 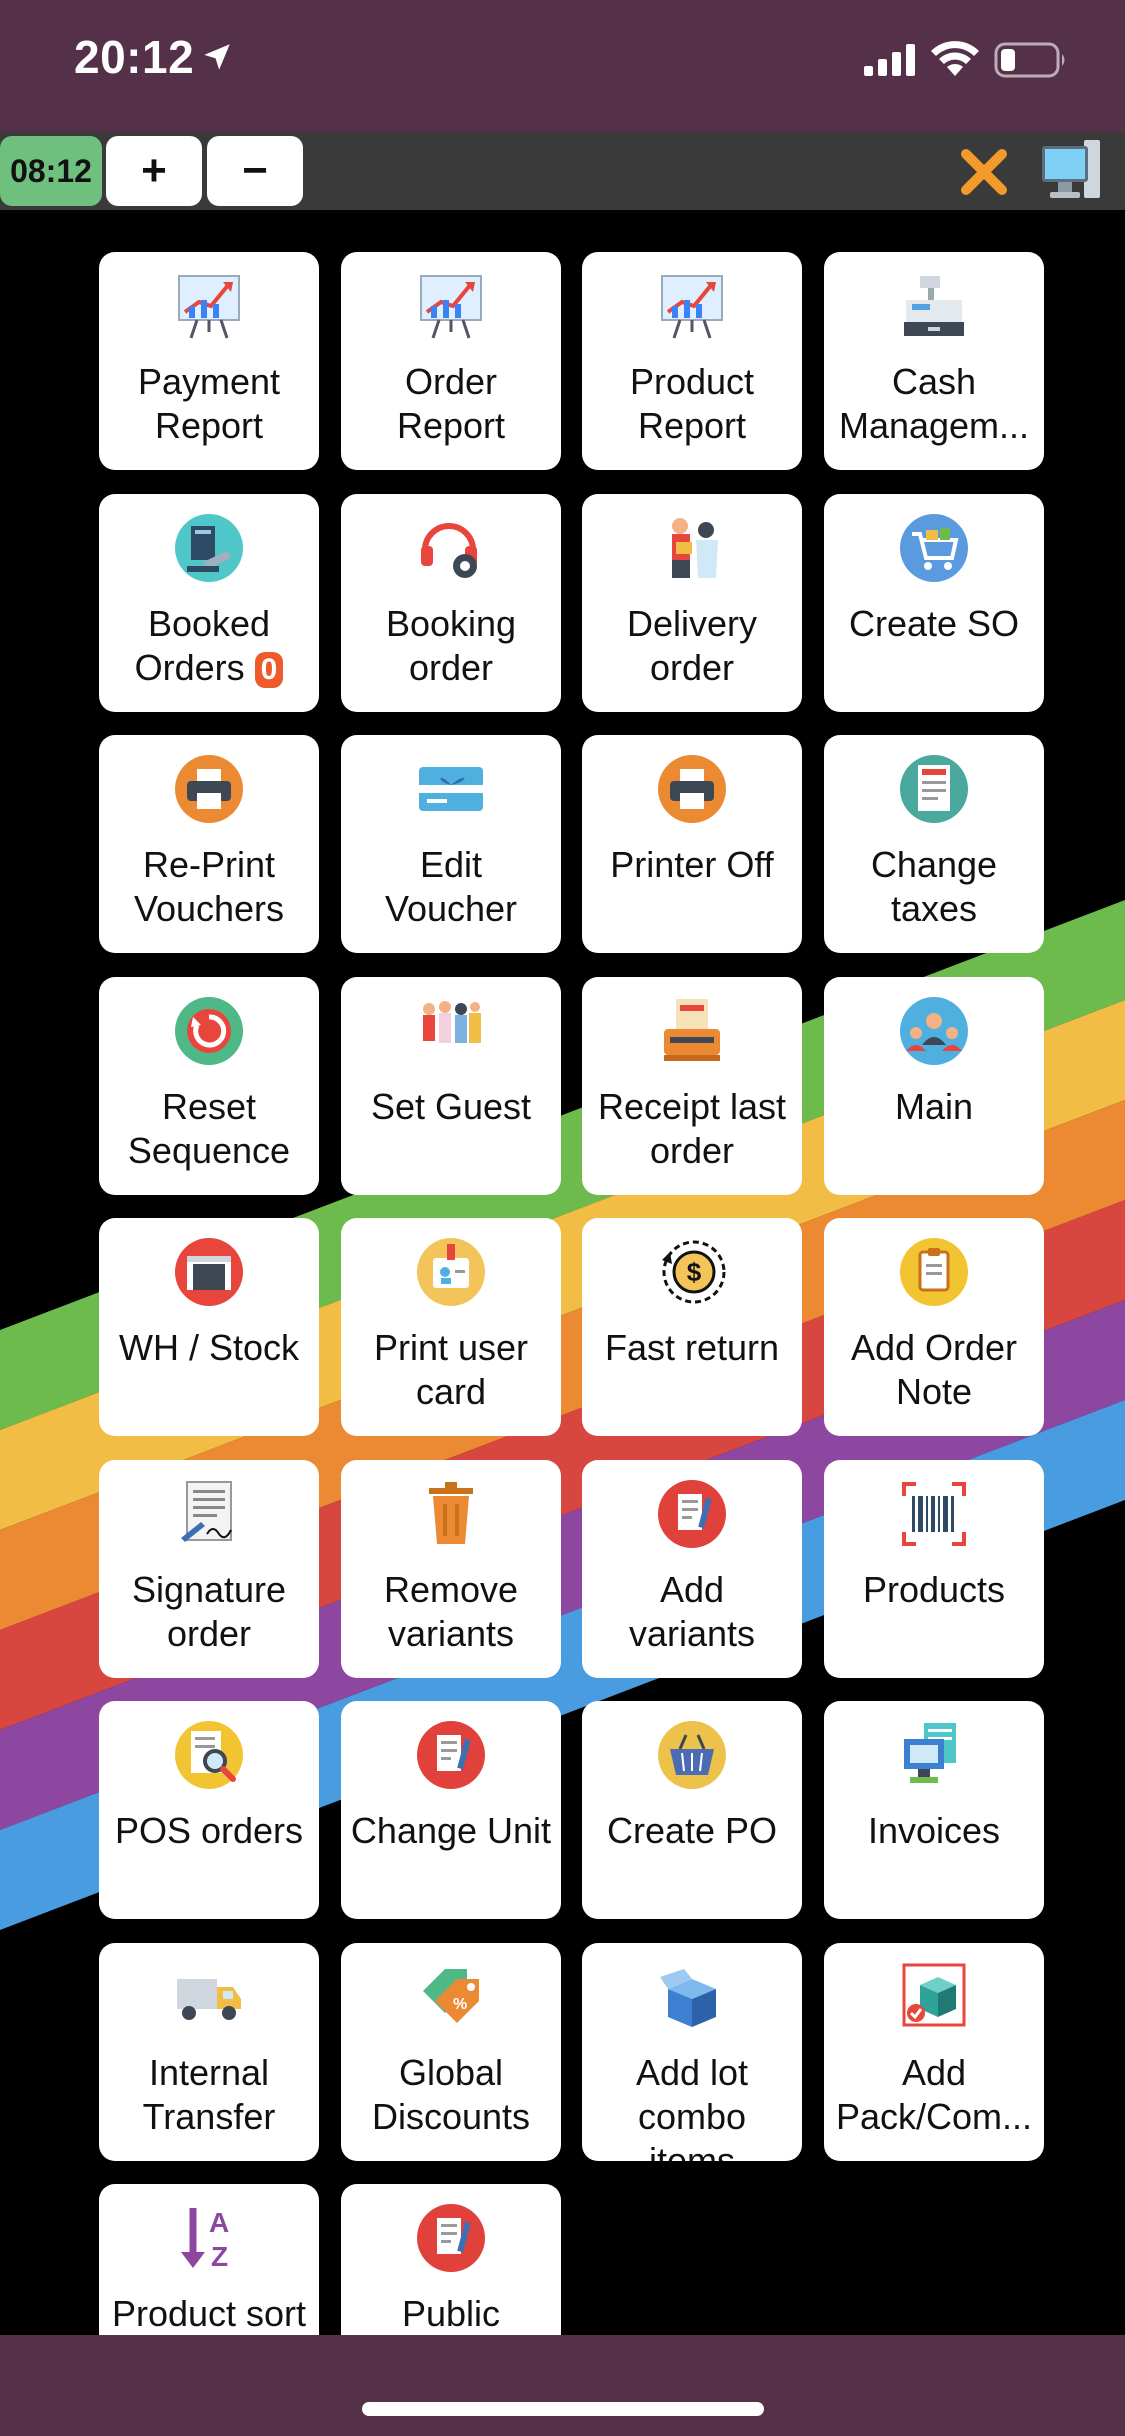 I want to click on basket-icon, so click(x=692, y=1755).